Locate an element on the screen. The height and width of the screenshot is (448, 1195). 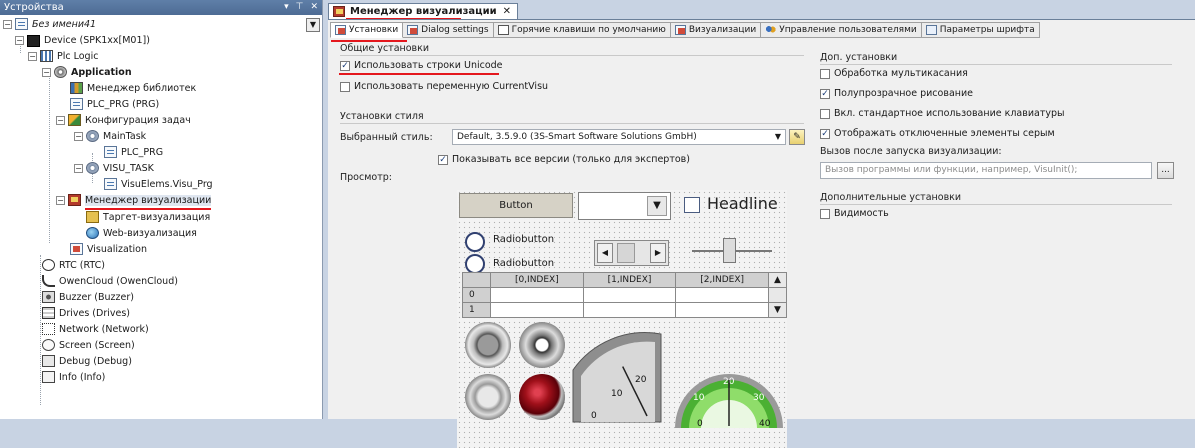
show-disabled-gray-checkbox: ✓ Отображать отключенные элементы серым is located at coordinates (937, 133).